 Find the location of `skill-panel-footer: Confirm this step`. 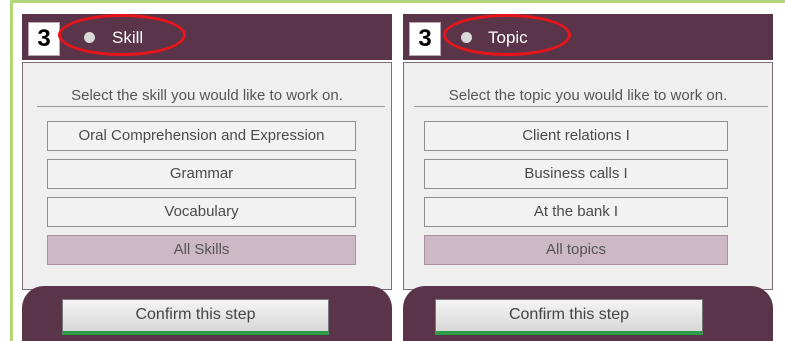

skill-panel-footer: Confirm this step is located at coordinates (207, 313).